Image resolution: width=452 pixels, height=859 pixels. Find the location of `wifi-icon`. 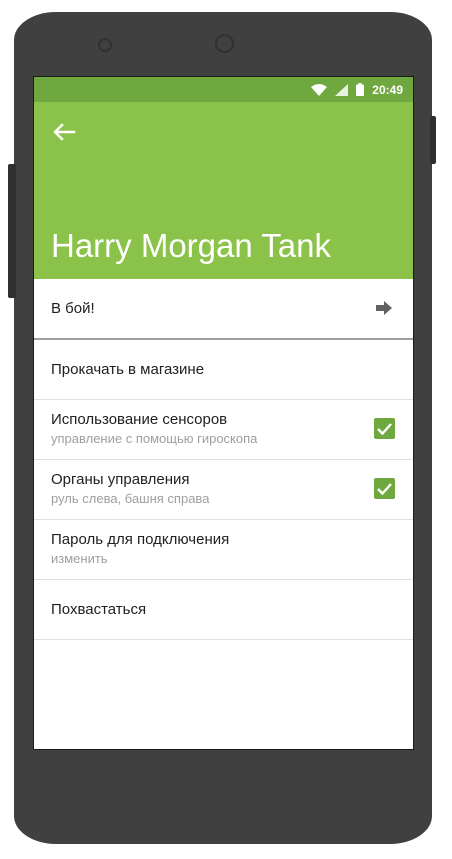

wifi-icon is located at coordinates (319, 89).